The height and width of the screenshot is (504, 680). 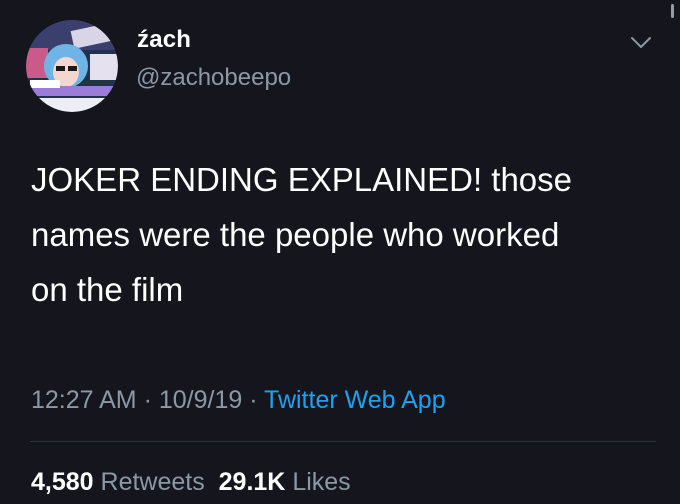 I want to click on tweet-source-link: Twitter Web App, so click(x=355, y=400).